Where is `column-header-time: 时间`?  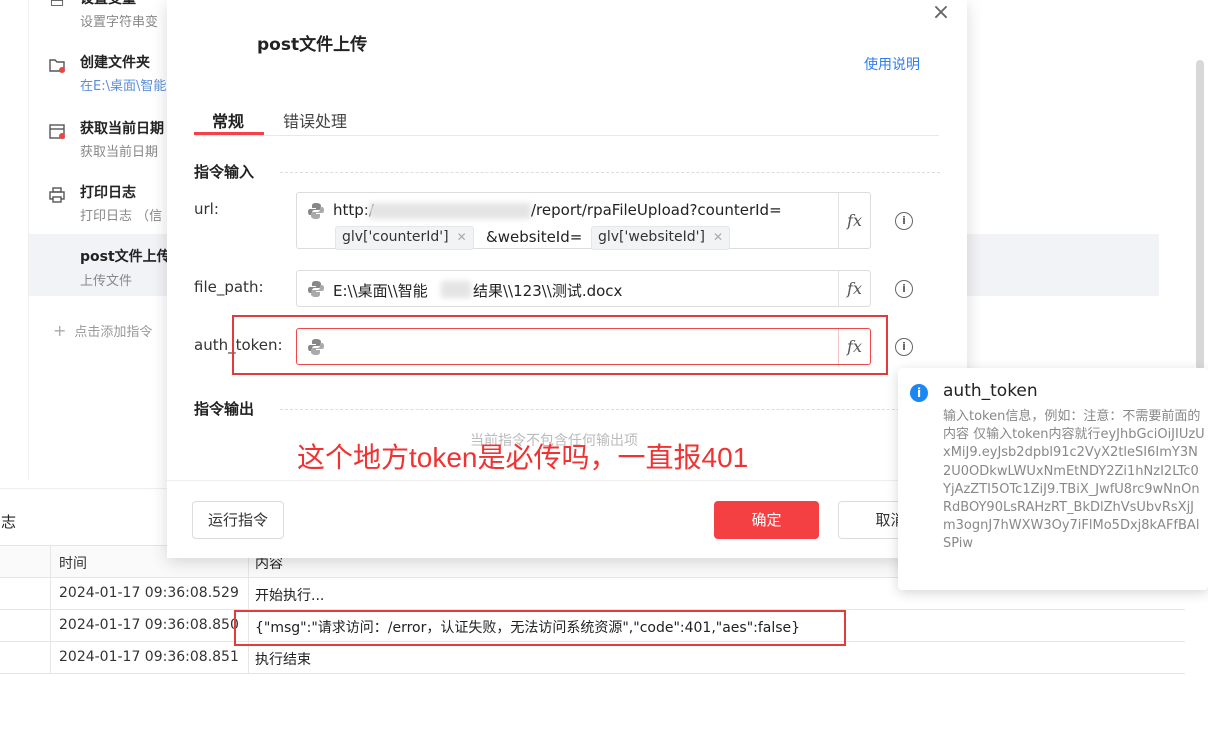 column-header-time: 时间 is located at coordinates (73, 564).